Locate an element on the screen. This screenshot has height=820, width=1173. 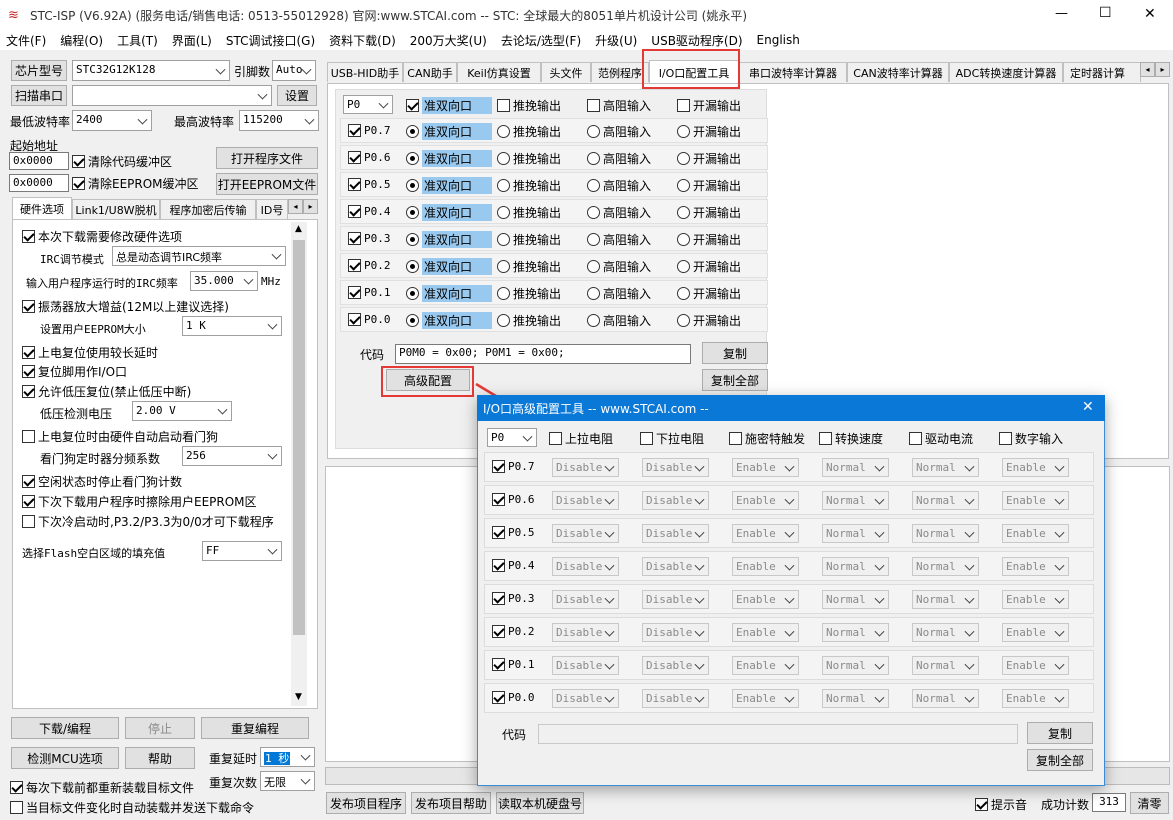
io-pin-checkbox: P0.7 is located at coordinates (369, 130).